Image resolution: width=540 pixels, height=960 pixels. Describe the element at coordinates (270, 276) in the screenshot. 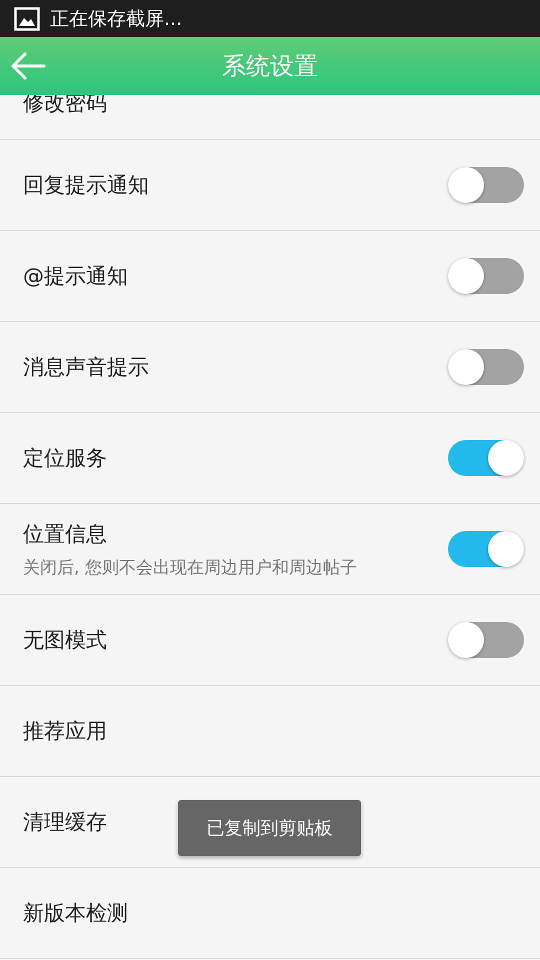

I see `settings-row: @提示通知` at that location.